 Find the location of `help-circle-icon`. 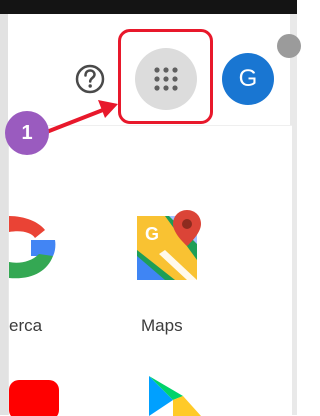

help-circle-icon is located at coordinates (90, 79).